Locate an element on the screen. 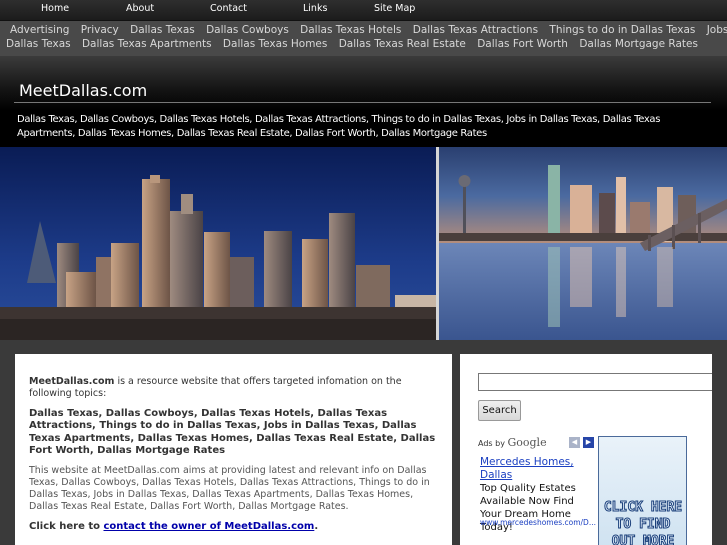  google-logo-text: Google is located at coordinates (527, 442).